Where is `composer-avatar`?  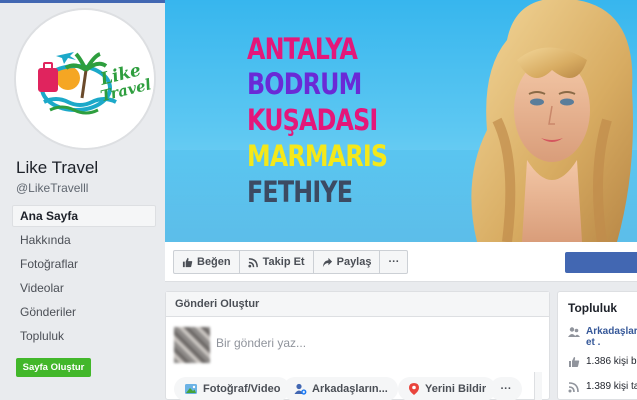
composer-avatar is located at coordinates (192, 345).